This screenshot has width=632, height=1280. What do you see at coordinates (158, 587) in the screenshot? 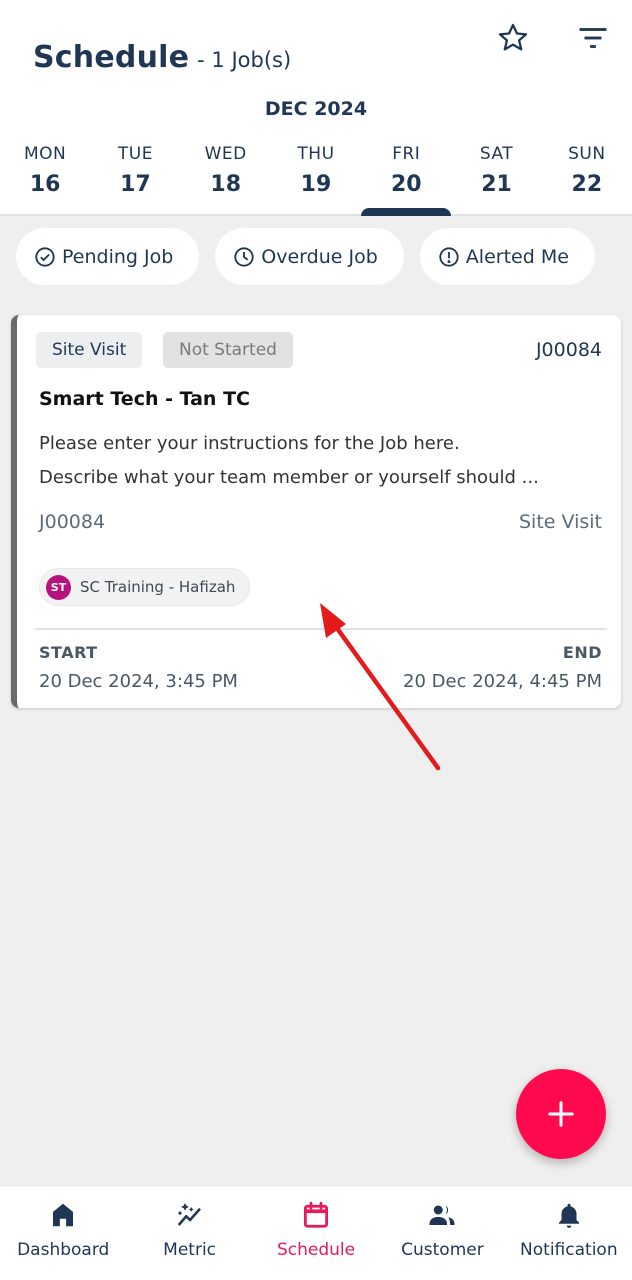
I see `assignee-name: SC Training - Hafizah` at bounding box center [158, 587].